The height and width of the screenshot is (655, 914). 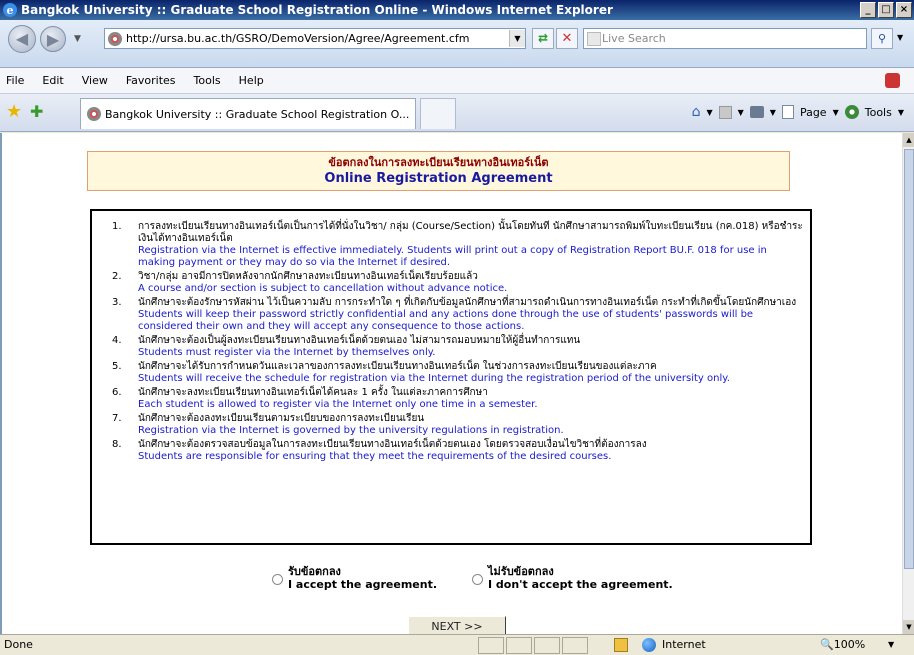 What do you see at coordinates (207, 80) in the screenshot?
I see `menu-tools: Tools` at bounding box center [207, 80].